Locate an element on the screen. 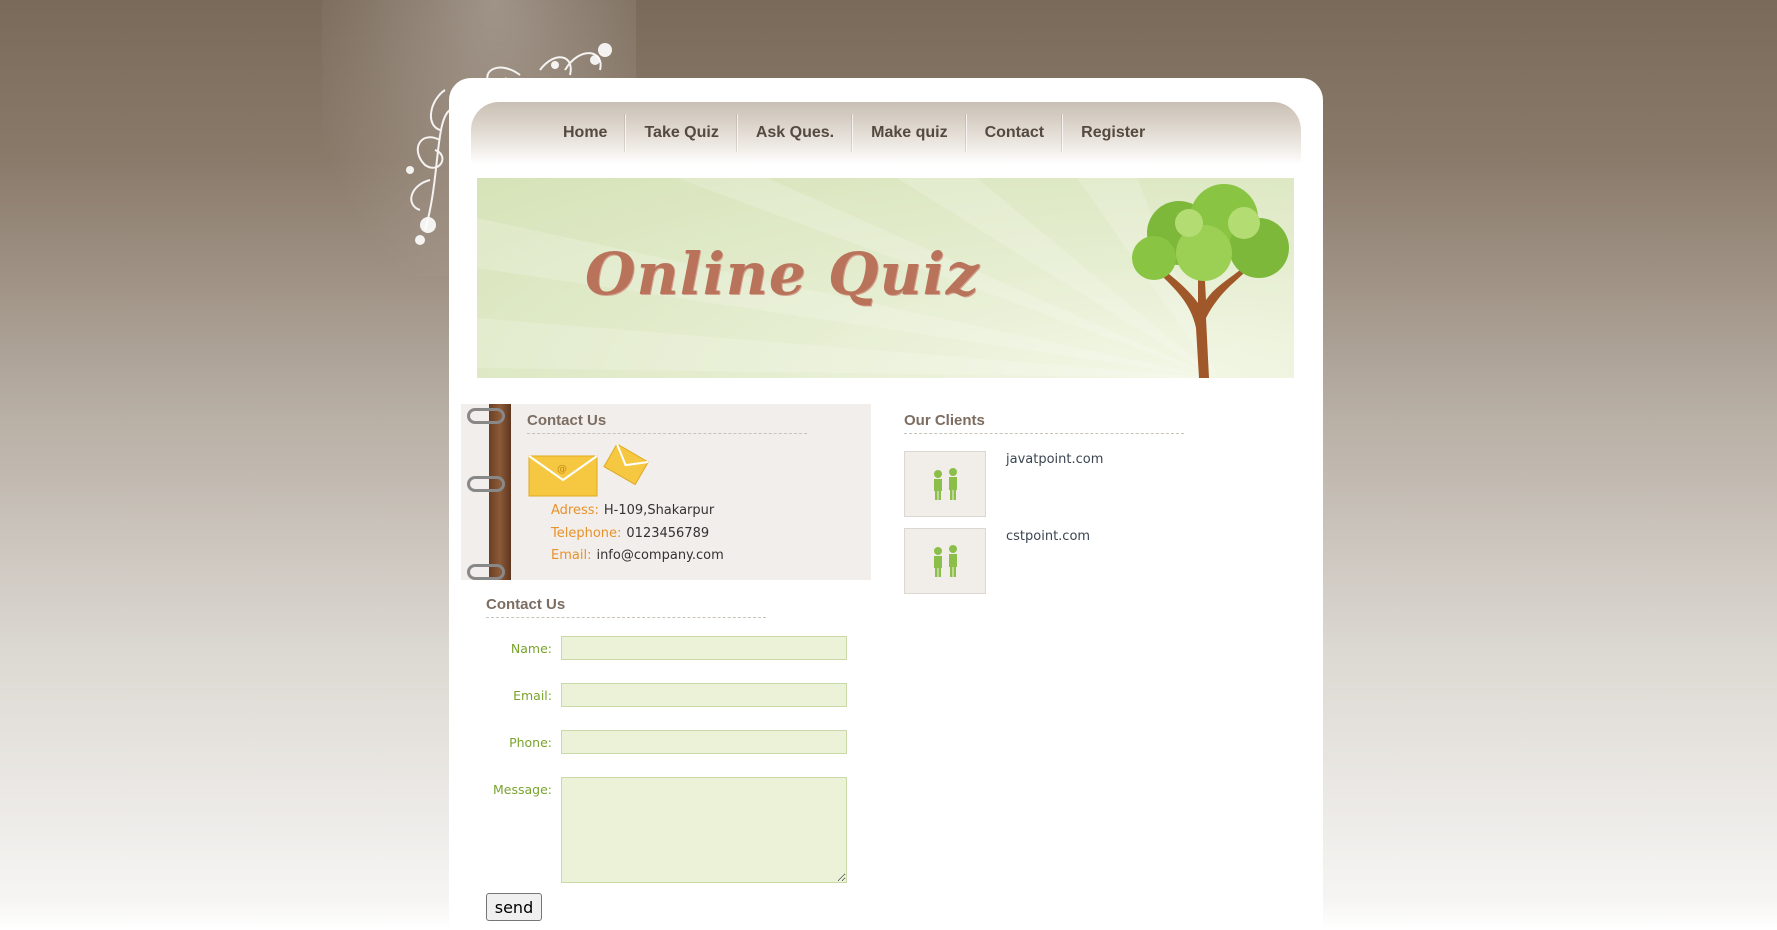 This screenshot has width=1777, height=930. telephone-label: Telephone: is located at coordinates (586, 533).